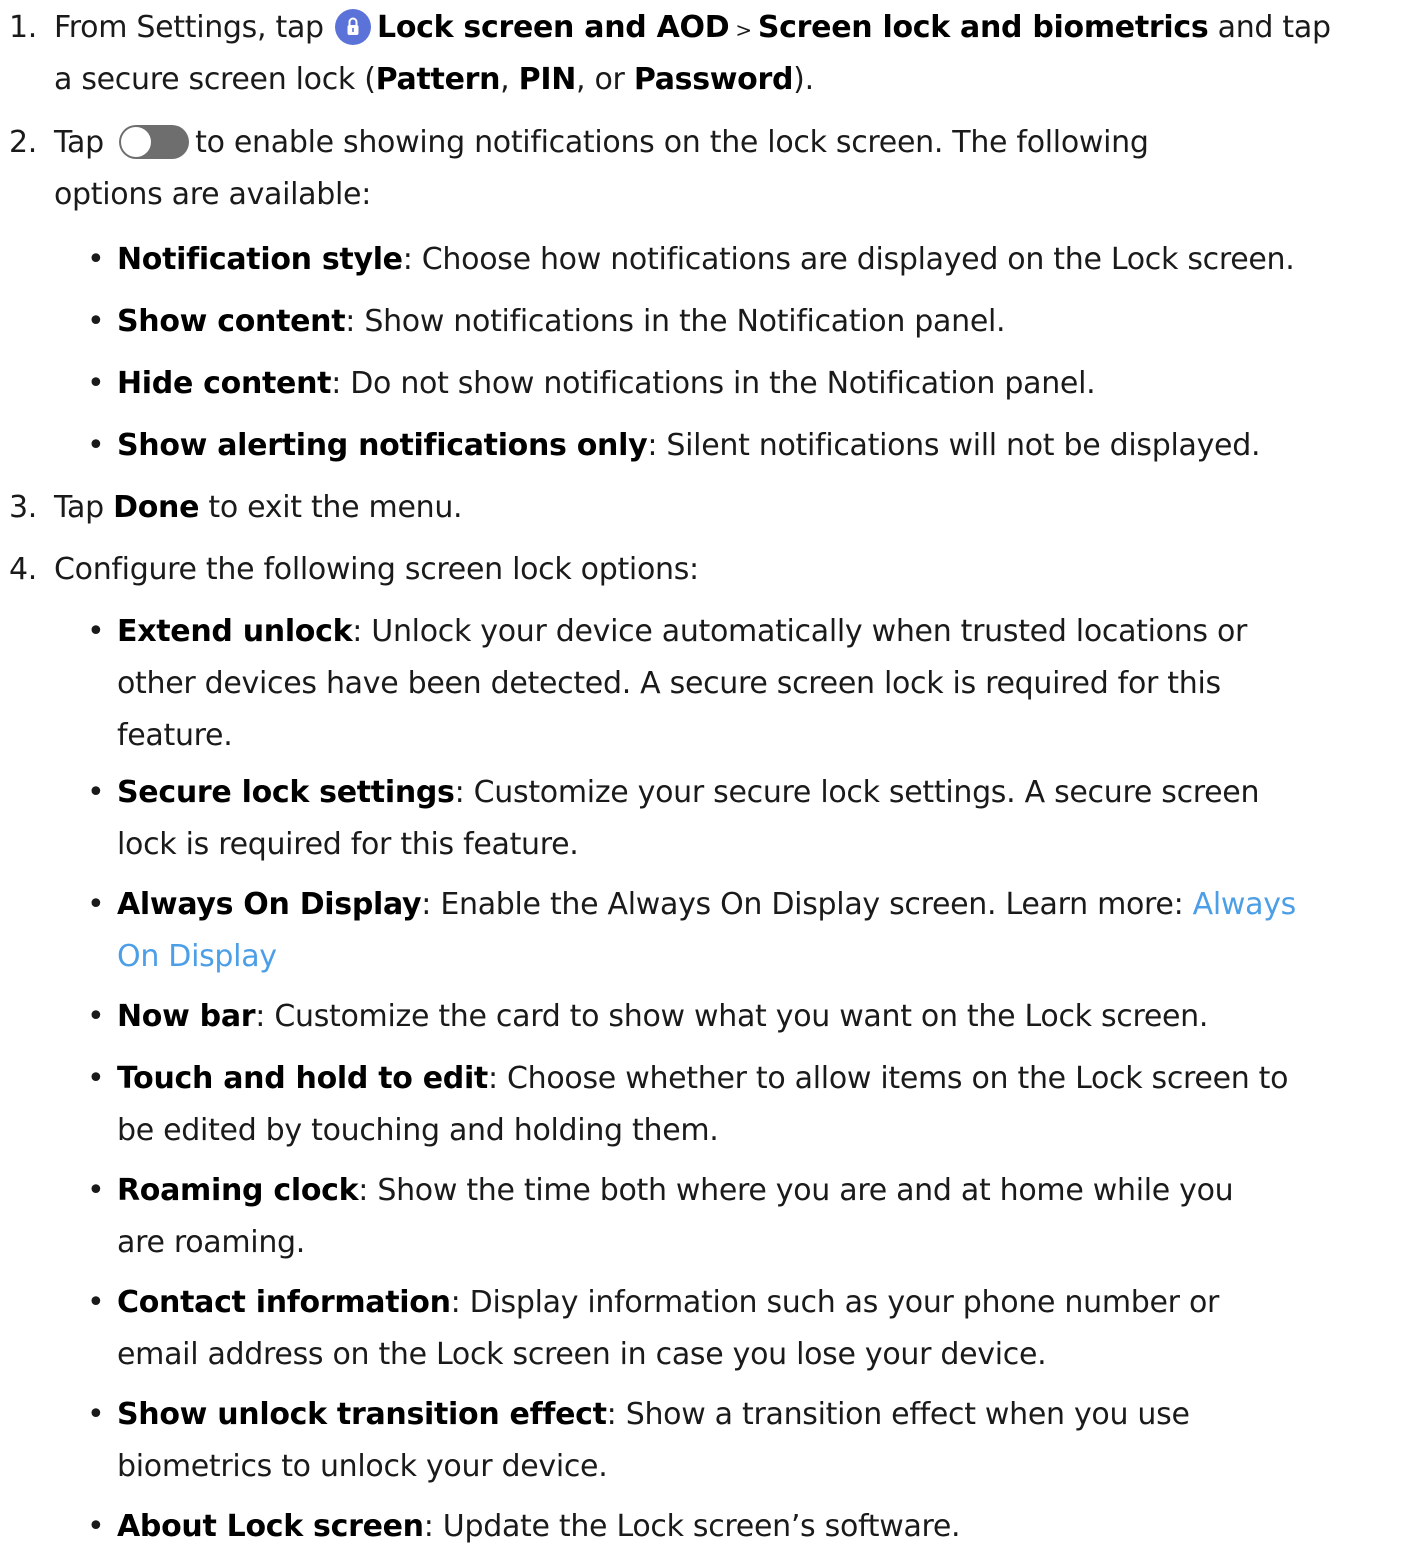  I want to click on bullet-term: Contact information, so click(284, 1302).